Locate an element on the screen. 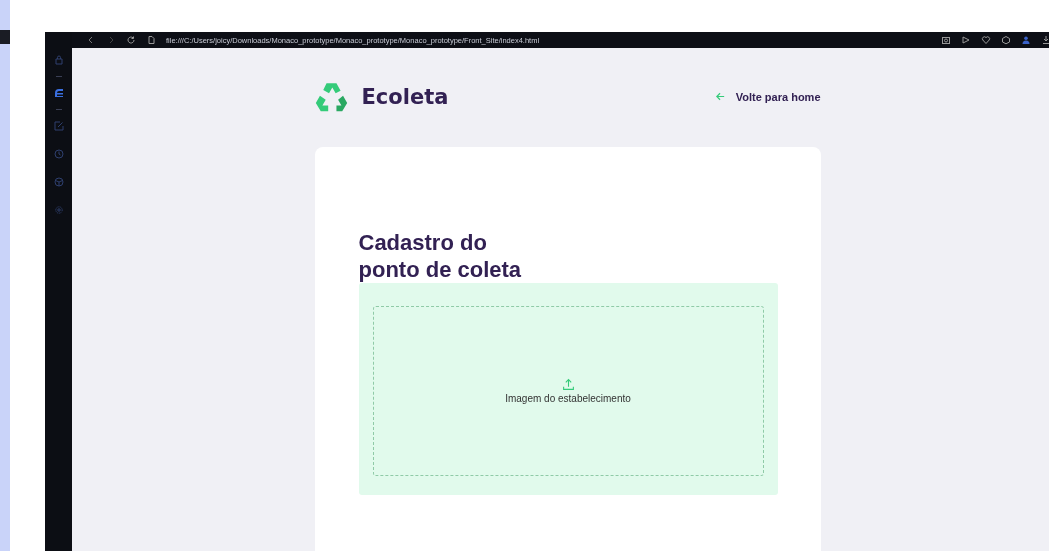 Image resolution: width=1049 pixels, height=551 pixels. download-icon is located at coordinates (1045, 40).